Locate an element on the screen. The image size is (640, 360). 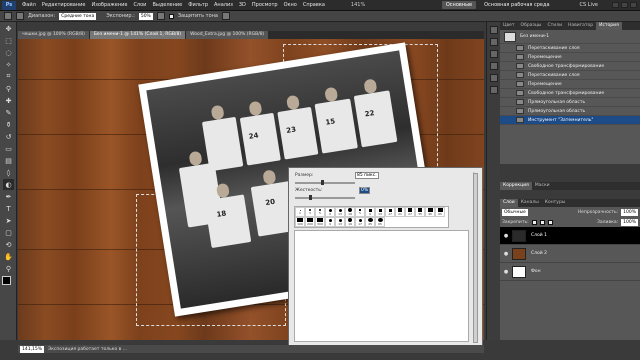
pen-tool-icon: ✒ is located at coordinates (8, 196).